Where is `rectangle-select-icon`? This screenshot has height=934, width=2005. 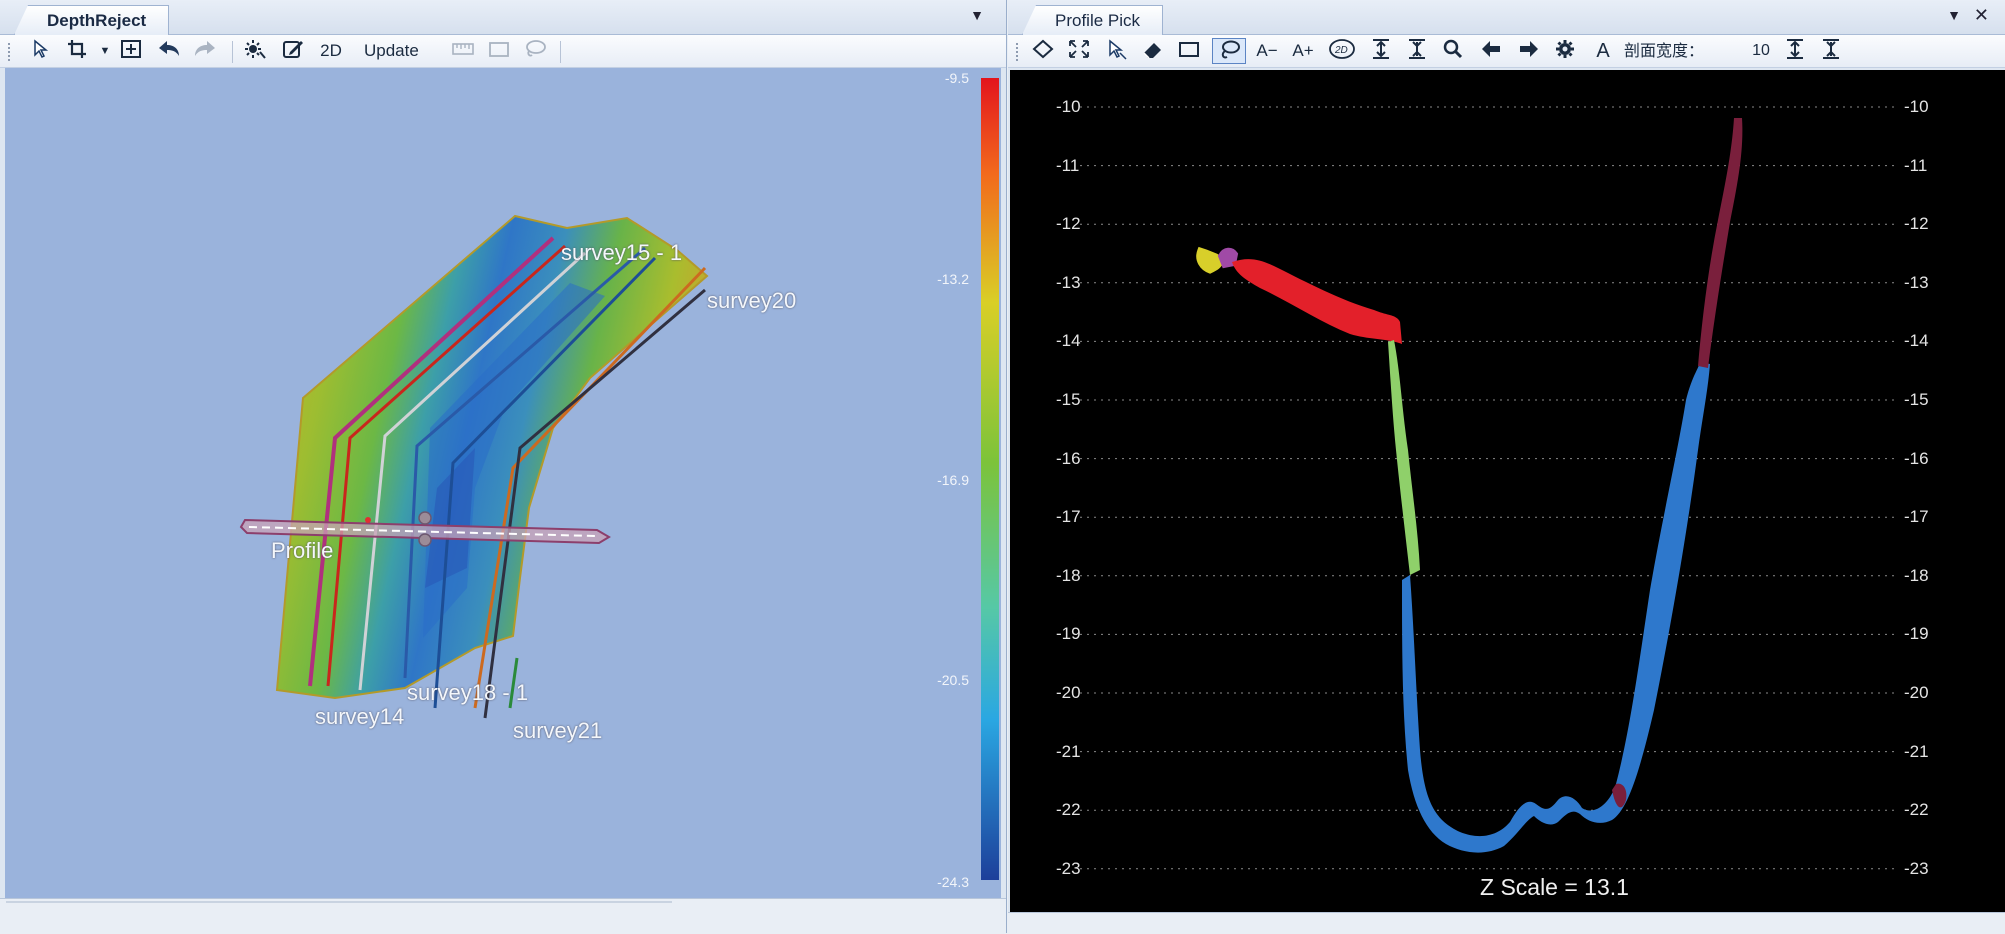 rectangle-select-icon is located at coordinates (499, 51).